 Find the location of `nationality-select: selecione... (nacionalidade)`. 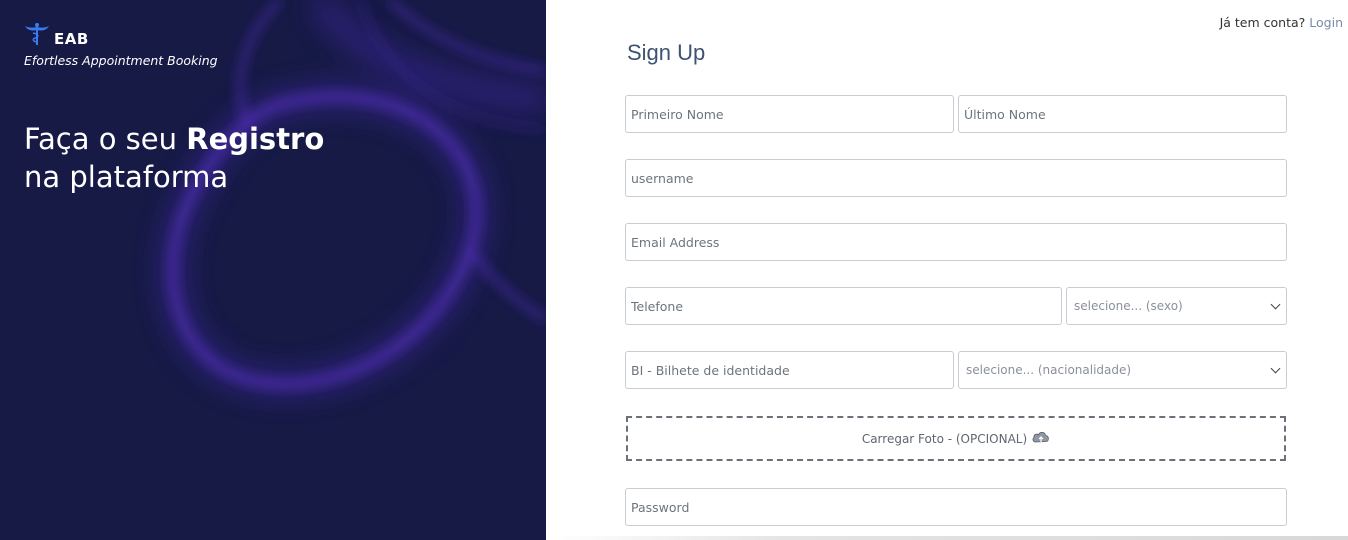

nationality-select: selecione... (nacionalidade) is located at coordinates (1122, 370).